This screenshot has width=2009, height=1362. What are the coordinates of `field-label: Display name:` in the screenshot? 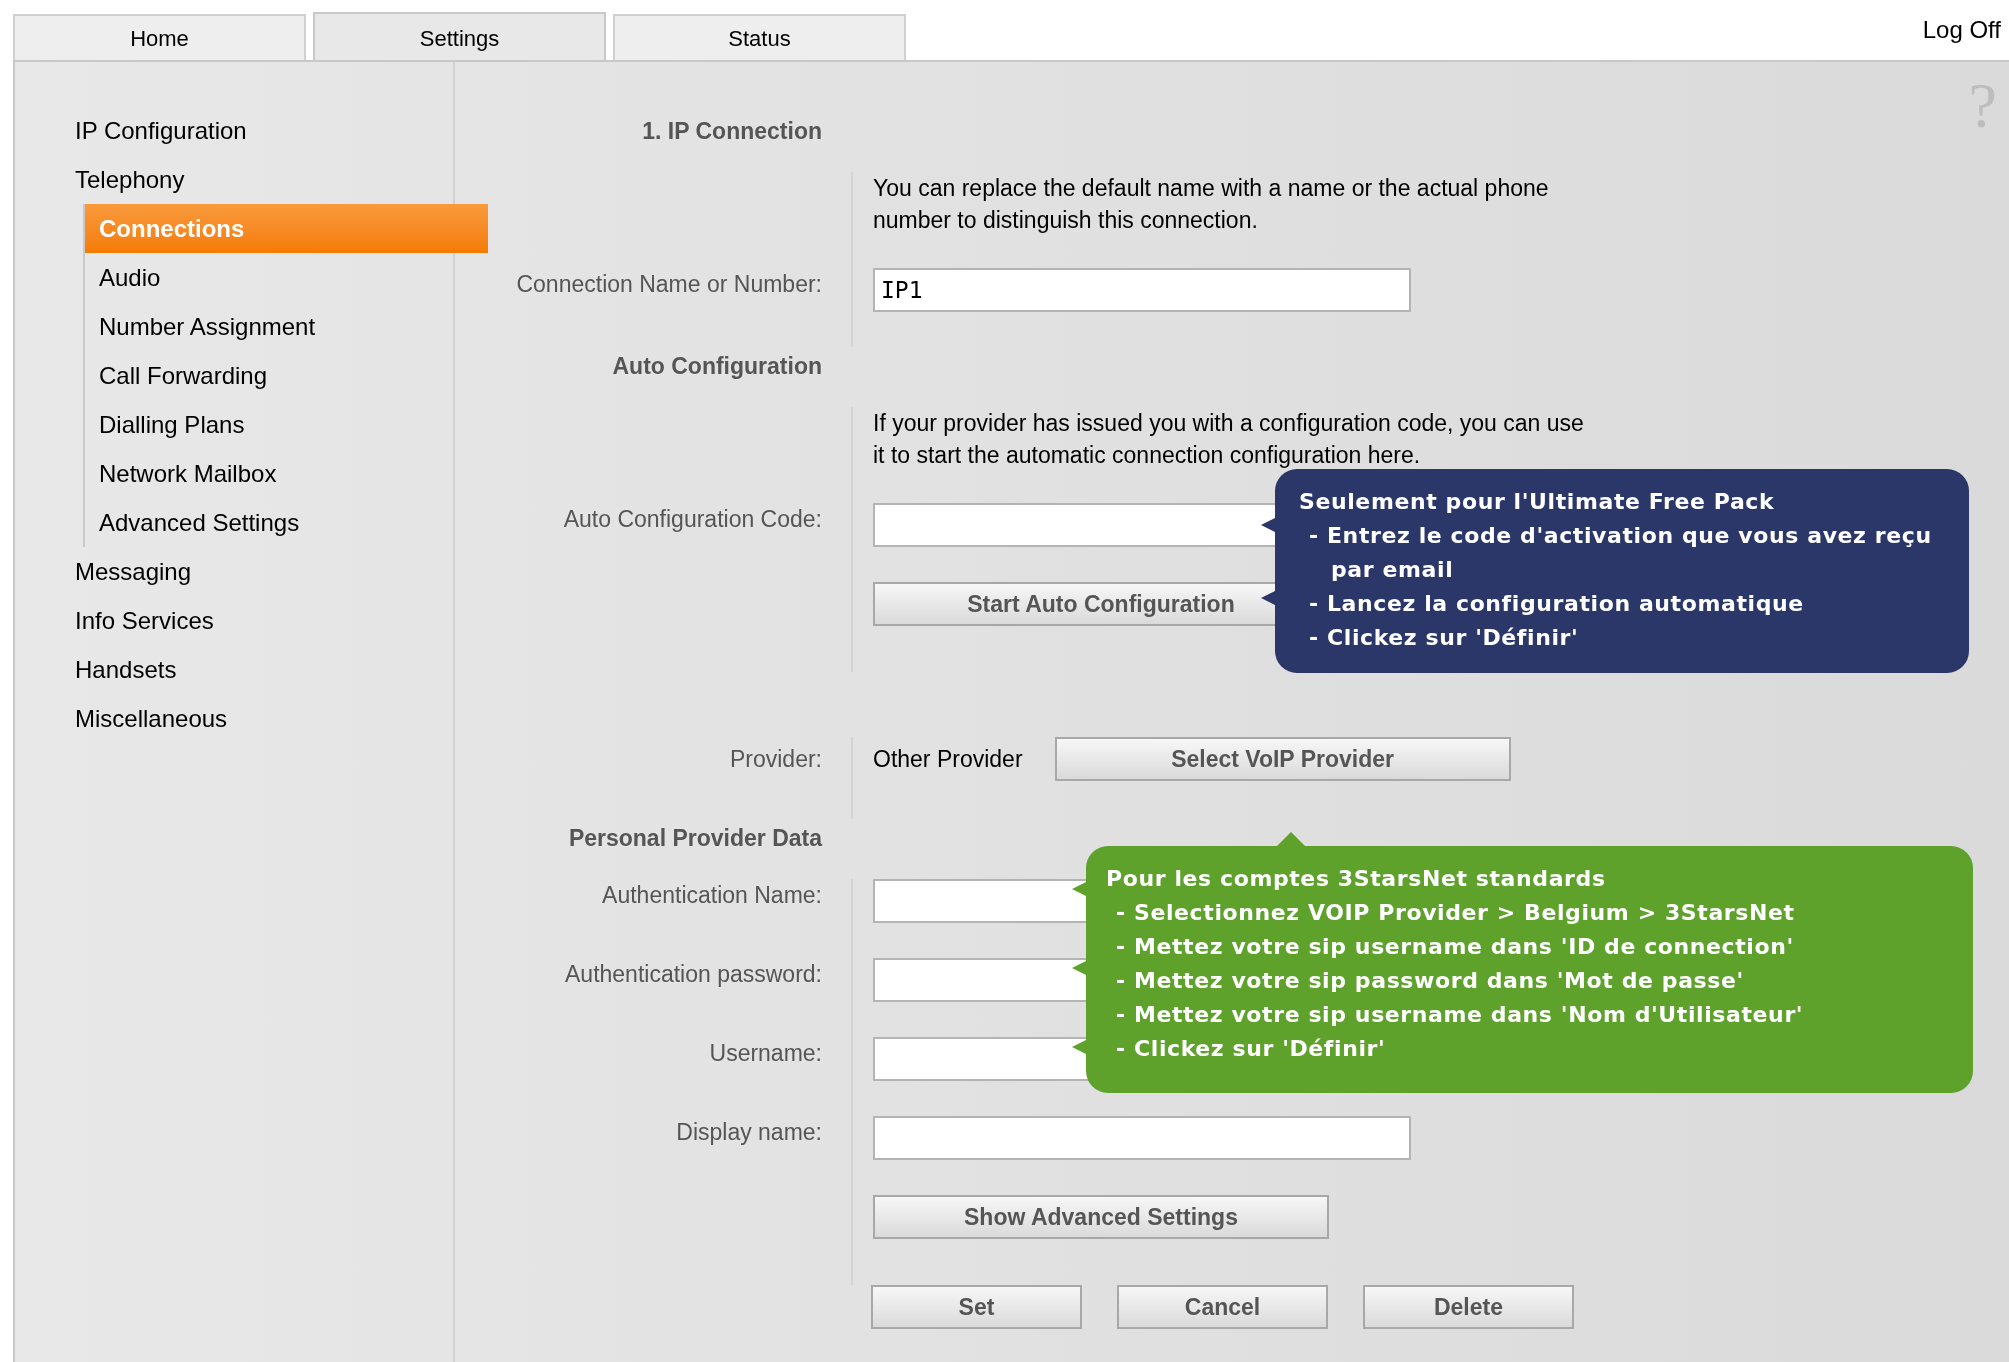 It's located at (749, 1132).